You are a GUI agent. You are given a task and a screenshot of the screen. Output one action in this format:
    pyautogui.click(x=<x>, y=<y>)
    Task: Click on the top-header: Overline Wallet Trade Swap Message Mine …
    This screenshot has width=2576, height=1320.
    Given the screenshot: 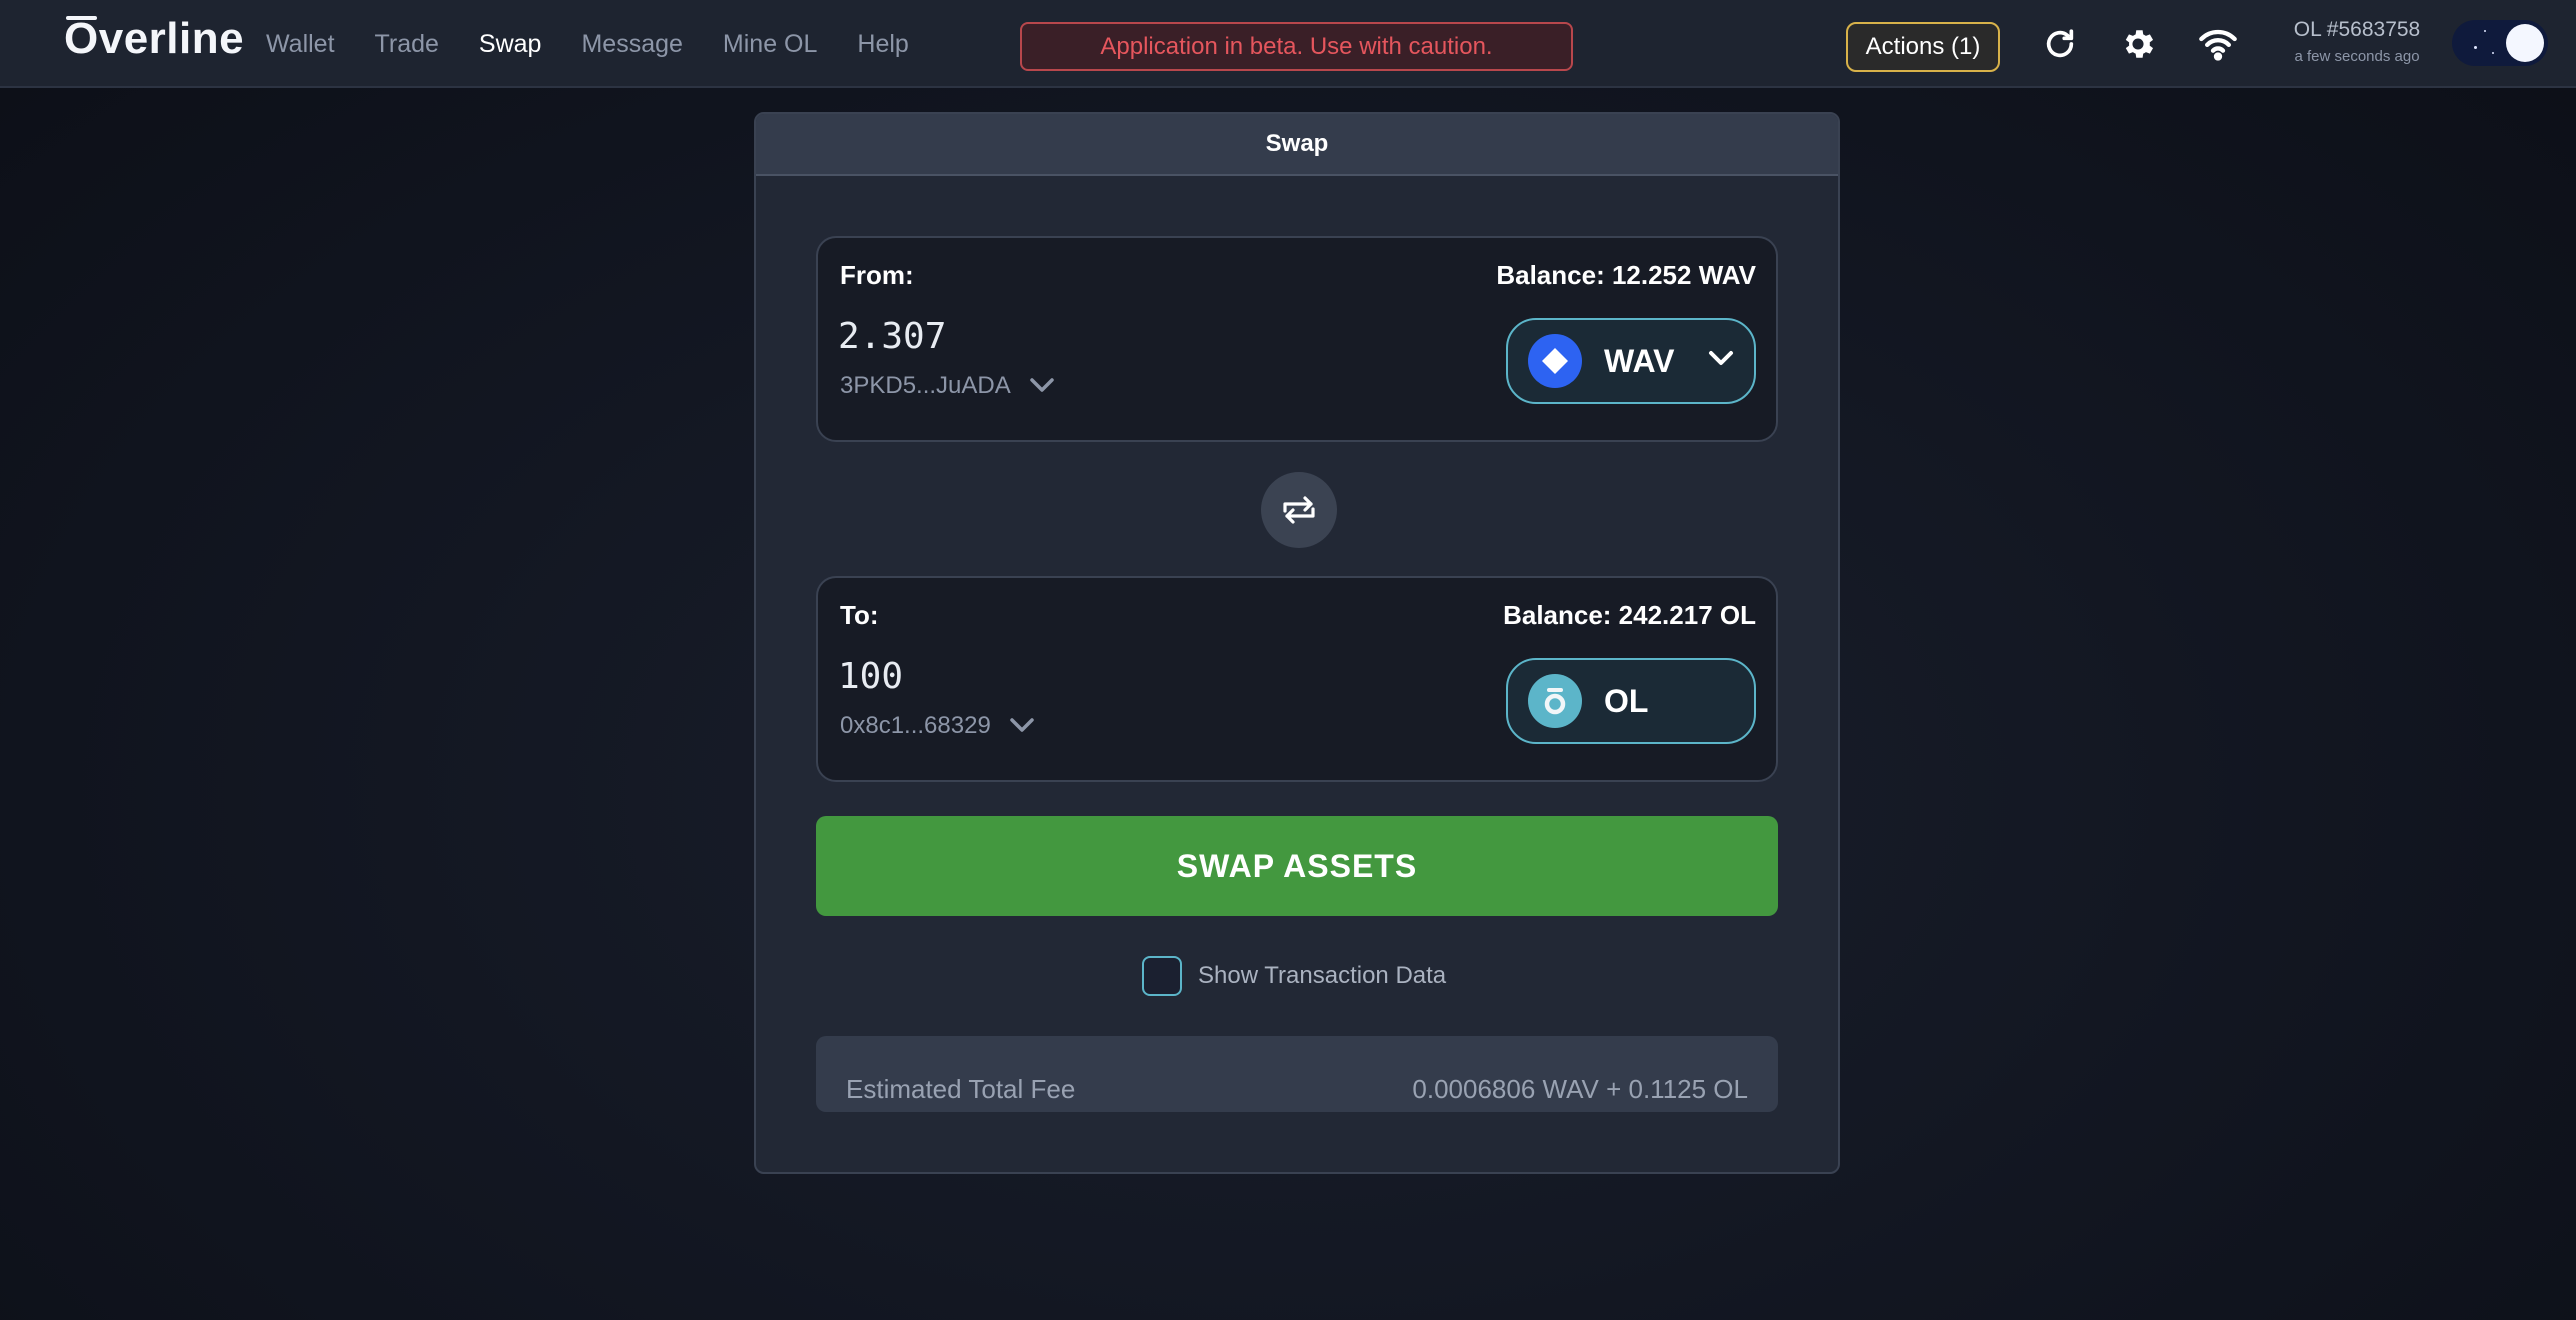 What is the action you would take?
    pyautogui.click(x=1288, y=44)
    